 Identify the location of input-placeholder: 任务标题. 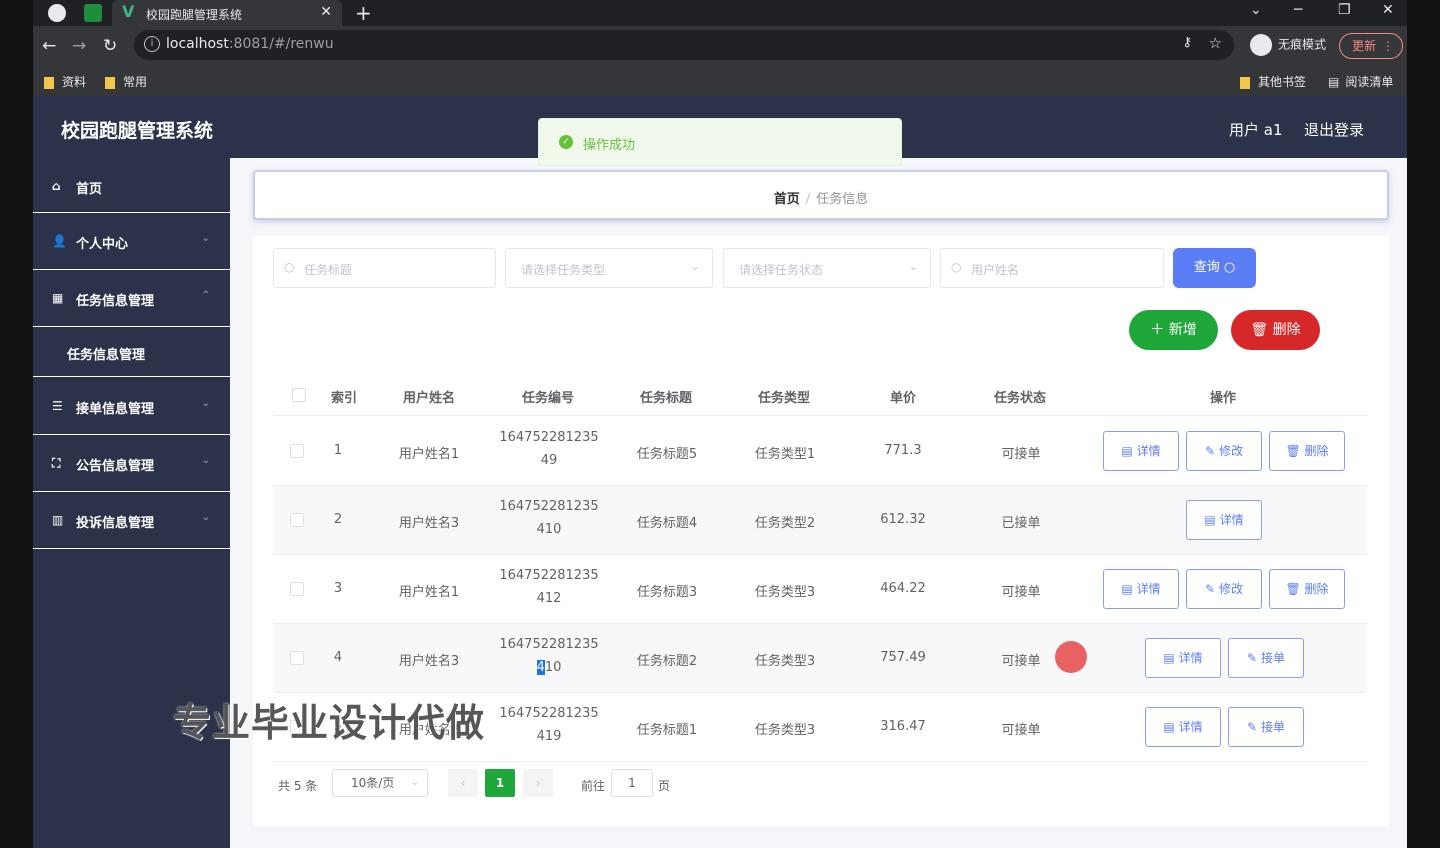
(328, 270).